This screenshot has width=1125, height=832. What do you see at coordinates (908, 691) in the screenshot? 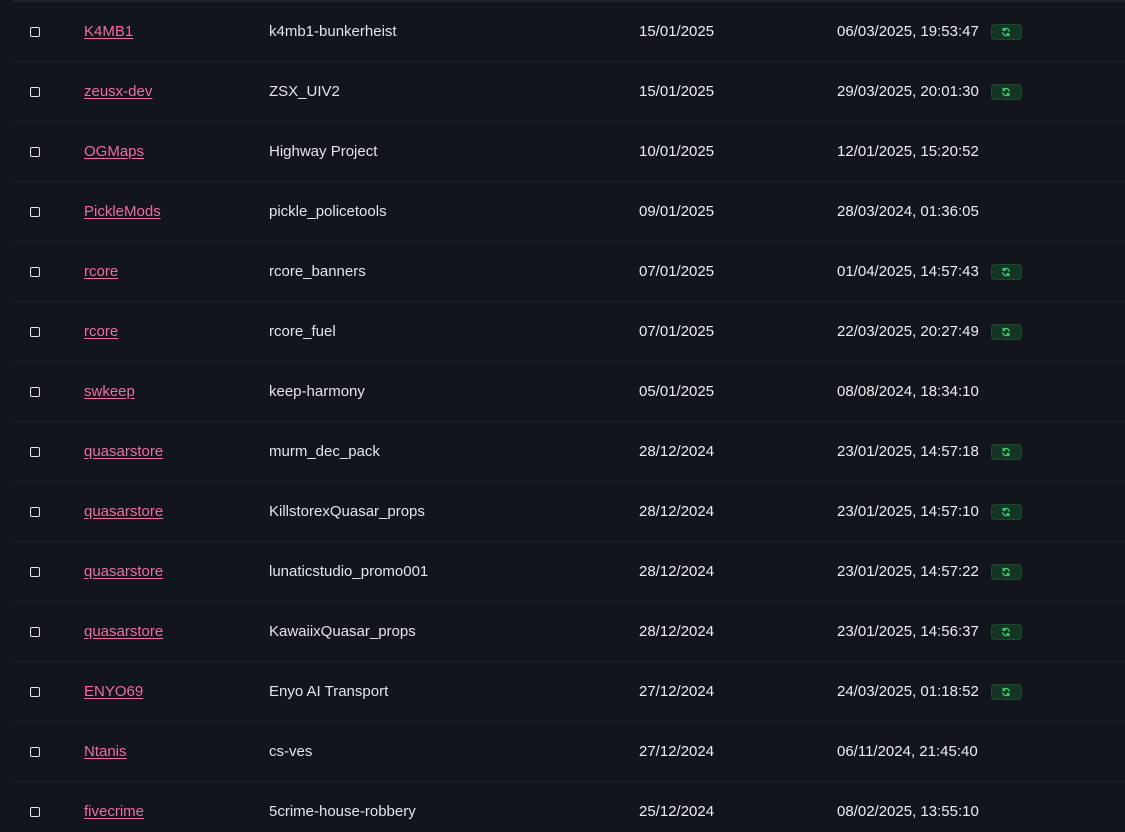
I see `last-updated: 24/03/2025, 01:18:52` at bounding box center [908, 691].